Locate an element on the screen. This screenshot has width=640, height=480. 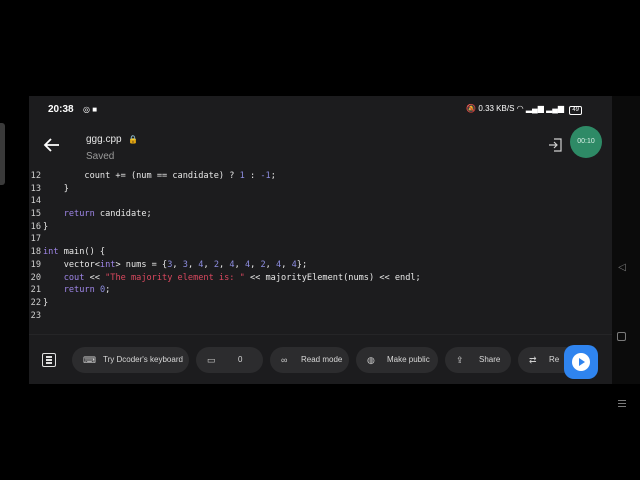
enter-icon is located at coordinates (555, 145).